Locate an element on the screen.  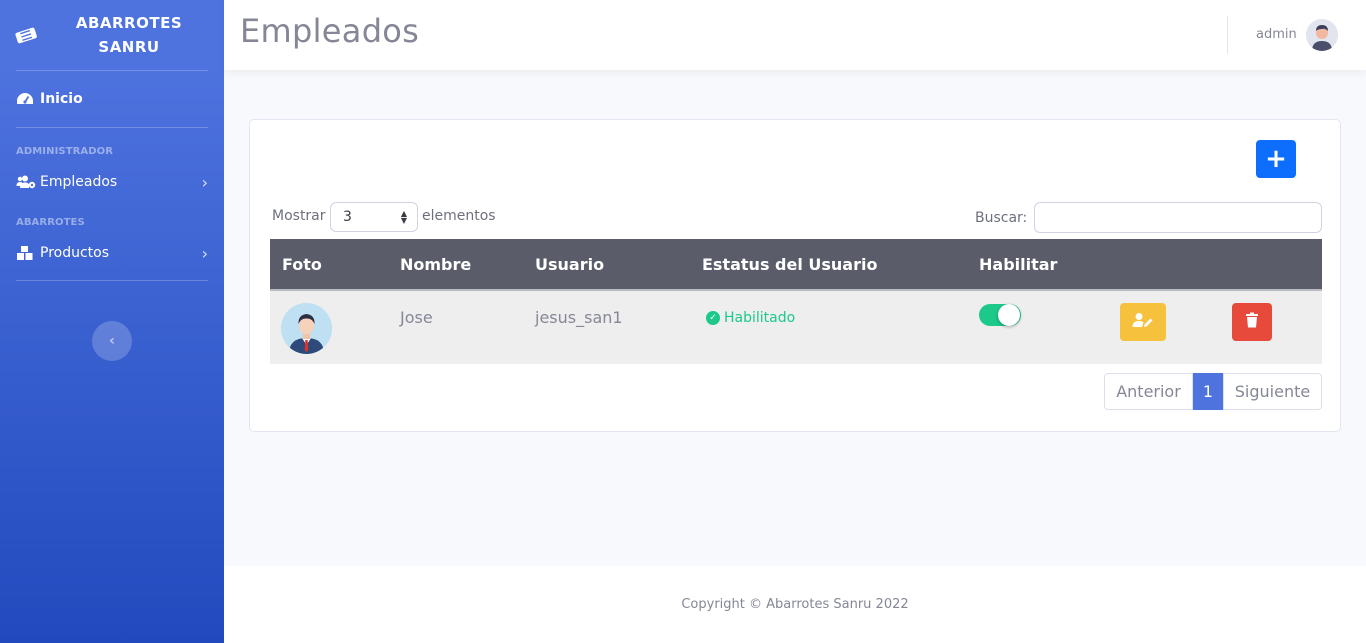
sidebar-item-empleados: Empleados › is located at coordinates (112, 182).